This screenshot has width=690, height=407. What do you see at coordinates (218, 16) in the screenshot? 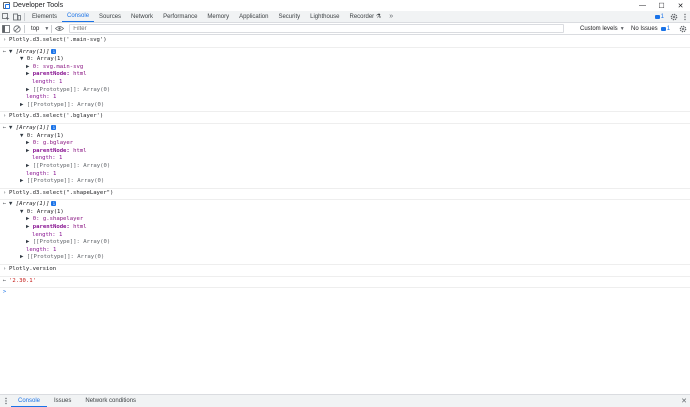
I see `tab-memory: Memory` at bounding box center [218, 16].